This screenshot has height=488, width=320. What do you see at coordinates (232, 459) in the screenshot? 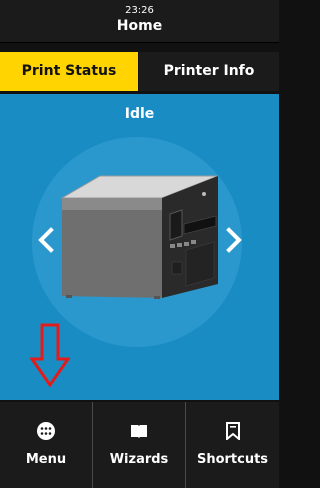
I see `shortcuts-label: Shortcuts` at bounding box center [232, 459].